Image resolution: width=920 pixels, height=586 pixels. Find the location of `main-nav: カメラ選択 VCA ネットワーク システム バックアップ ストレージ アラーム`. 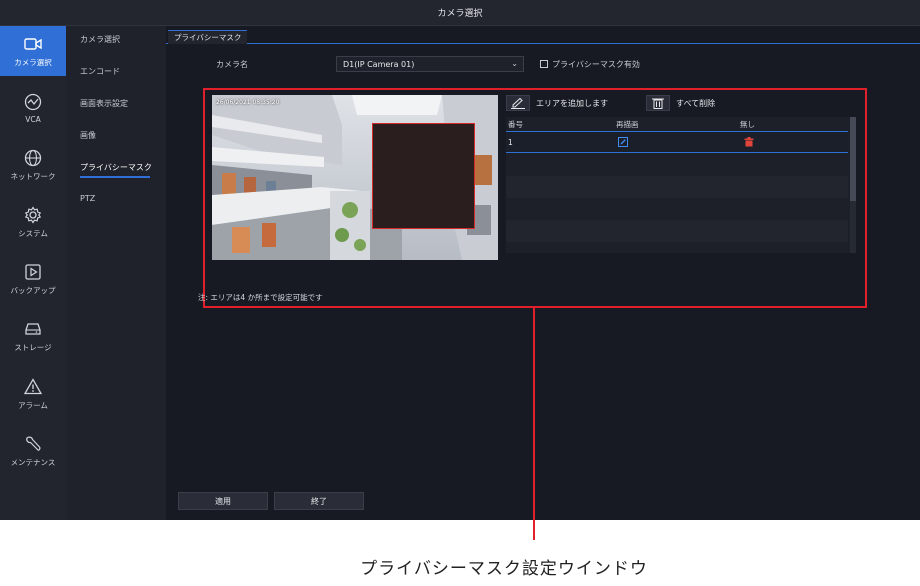

main-nav: カメラ選択 VCA ネットワーク システム バックアップ ストレージ アラーム is located at coordinates (33, 273).